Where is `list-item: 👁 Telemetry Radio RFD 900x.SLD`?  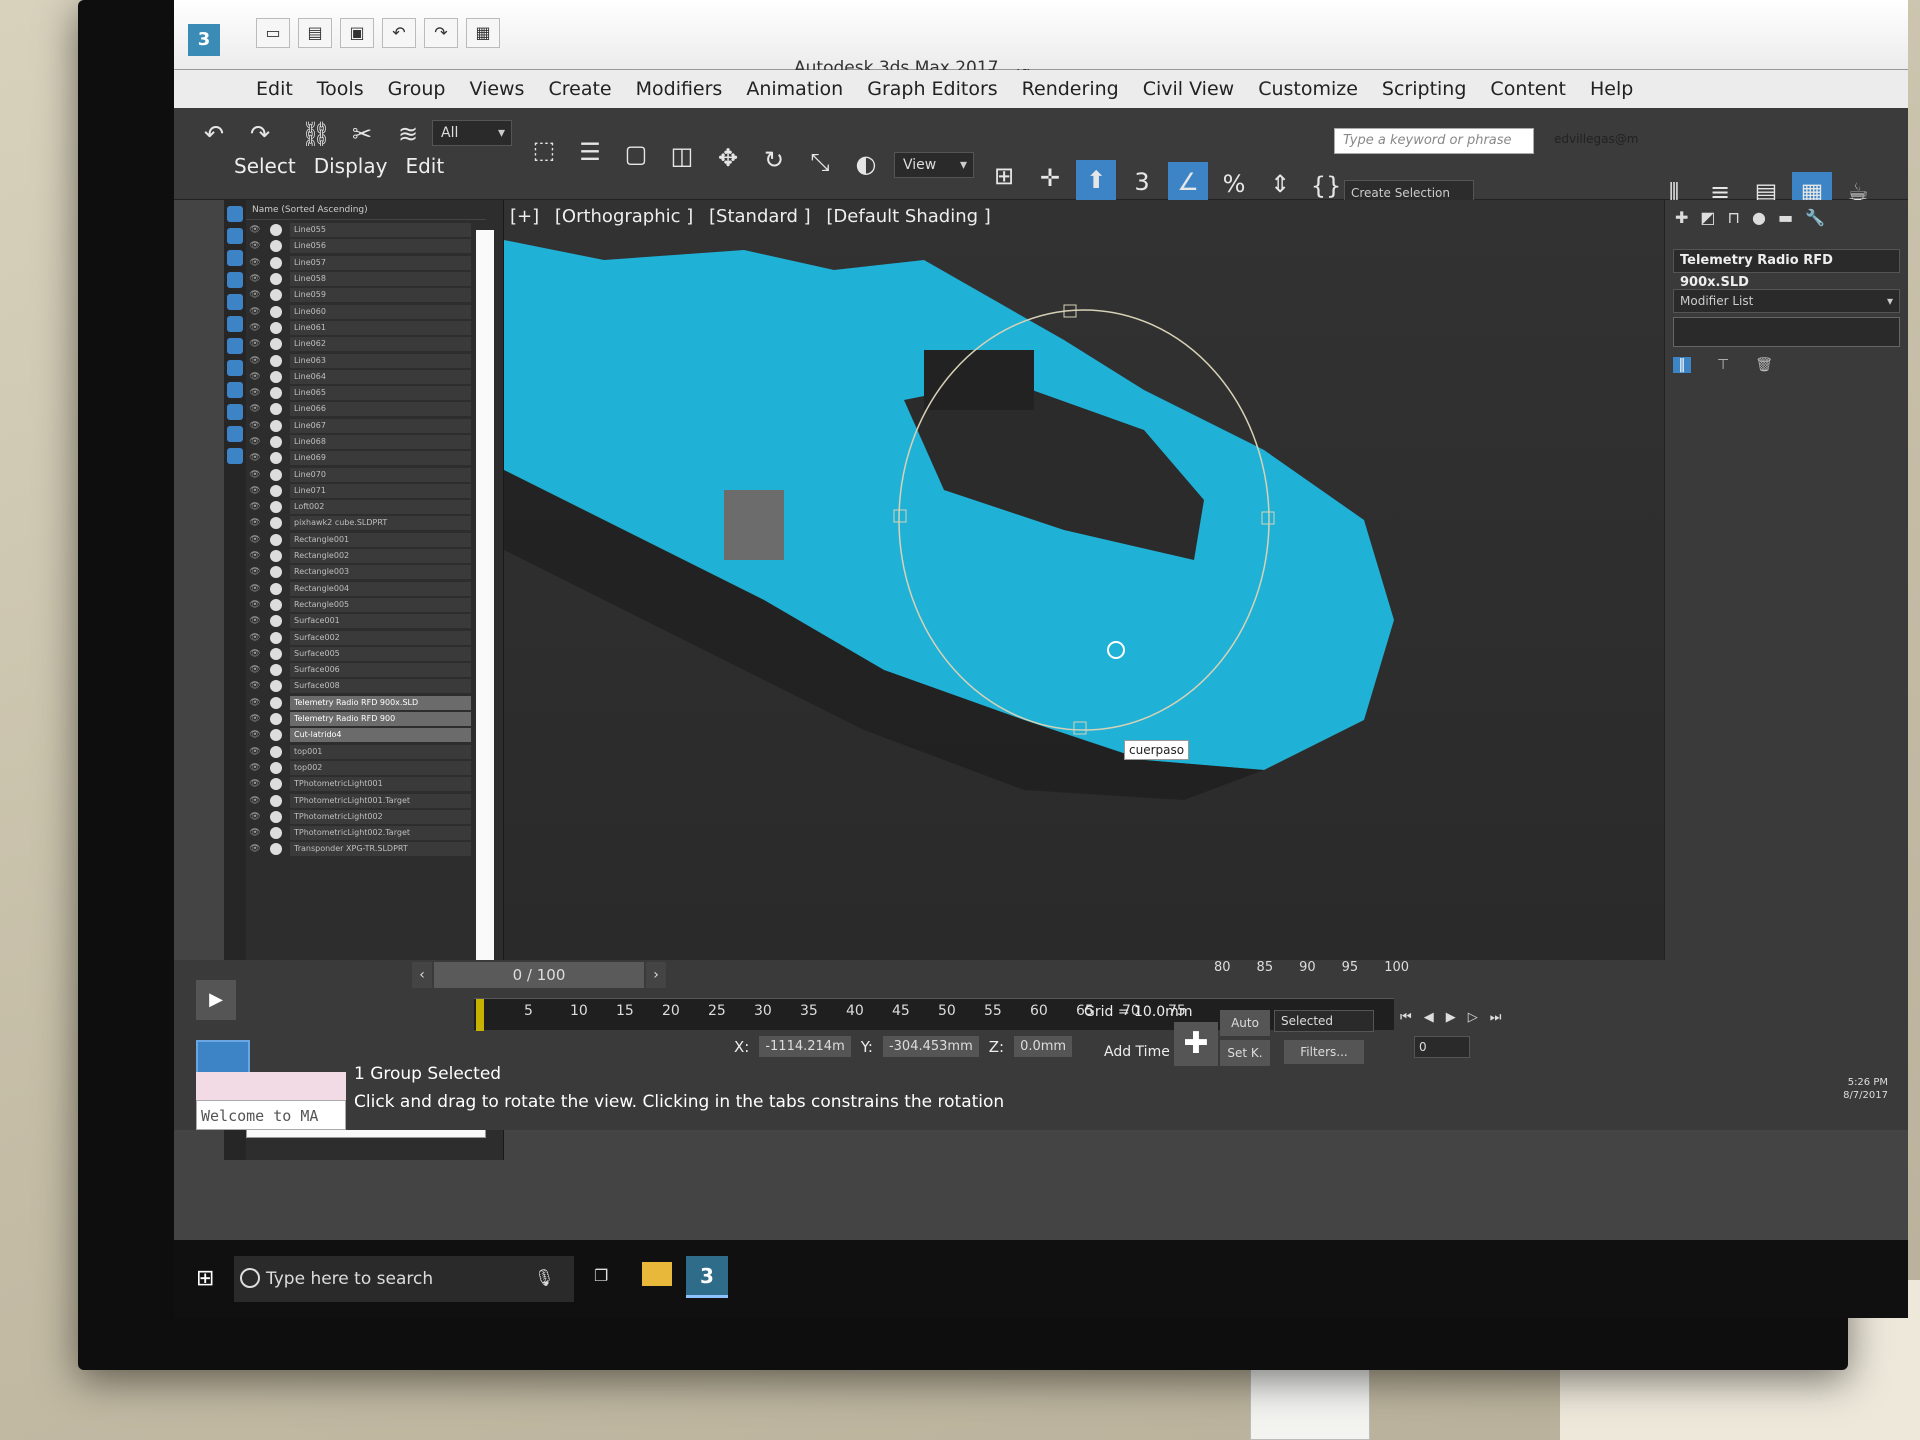 list-item: 👁 Telemetry Radio RFD 900x.SLD is located at coordinates (358, 703).